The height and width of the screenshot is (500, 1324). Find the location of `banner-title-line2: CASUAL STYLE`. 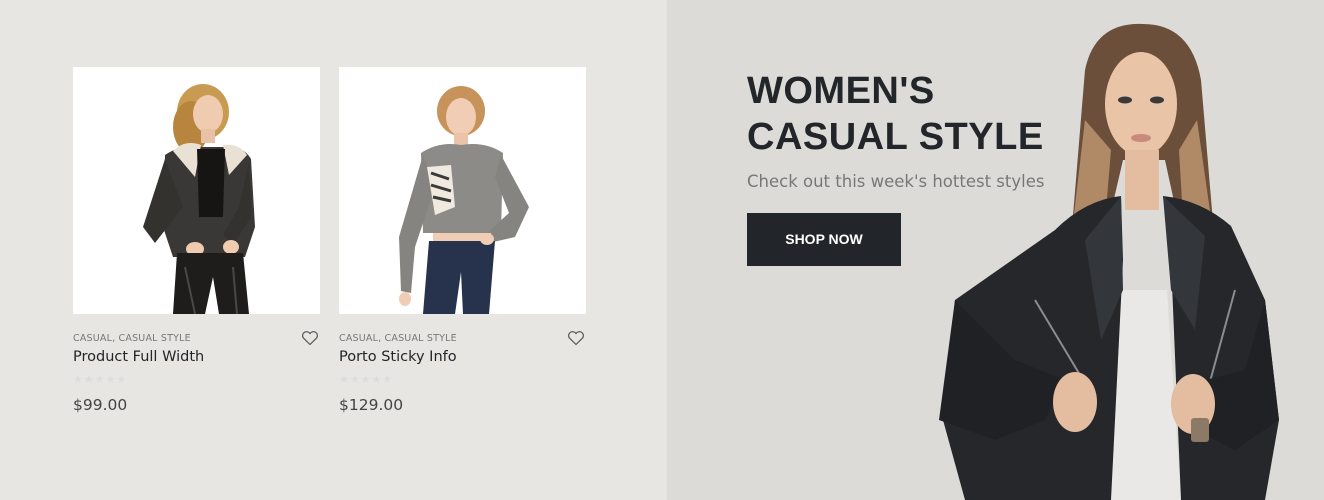

banner-title-line2: CASUAL STYLE is located at coordinates (895, 137).